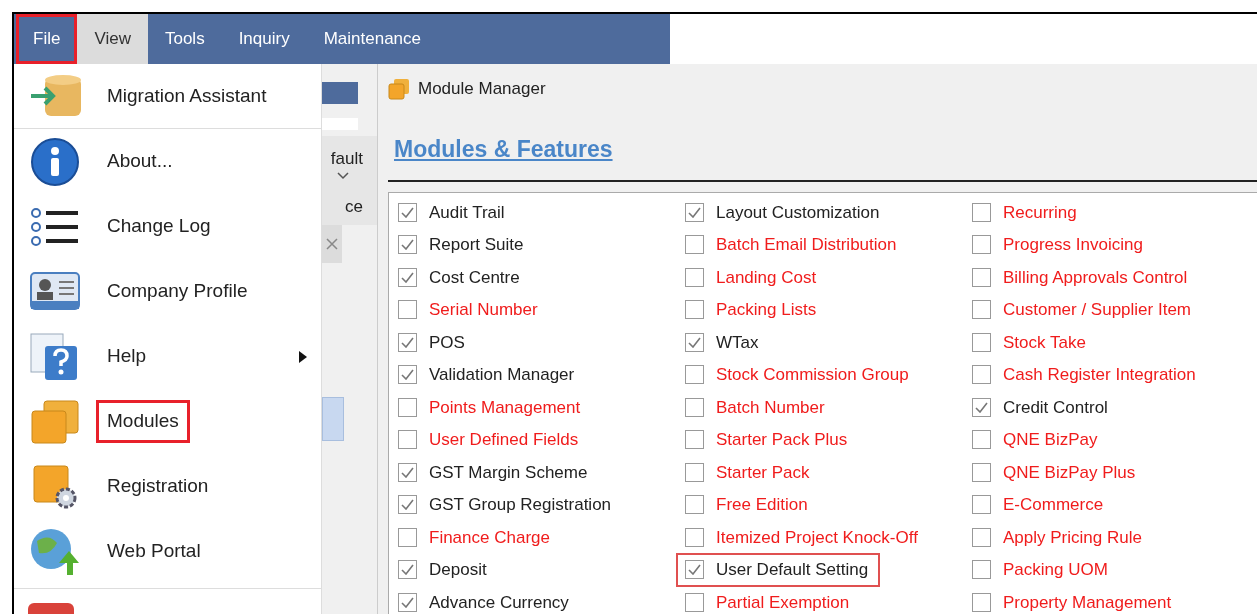 The height and width of the screenshot is (614, 1257). I want to click on module-checkbox-row: Batch Number, so click(756, 407).